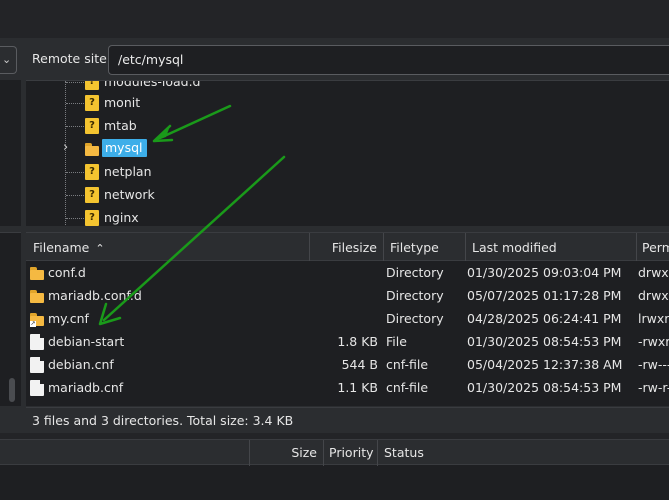 This screenshot has width=669, height=500. I want to click on tree-item-mtab: ? mtab, so click(176, 126).